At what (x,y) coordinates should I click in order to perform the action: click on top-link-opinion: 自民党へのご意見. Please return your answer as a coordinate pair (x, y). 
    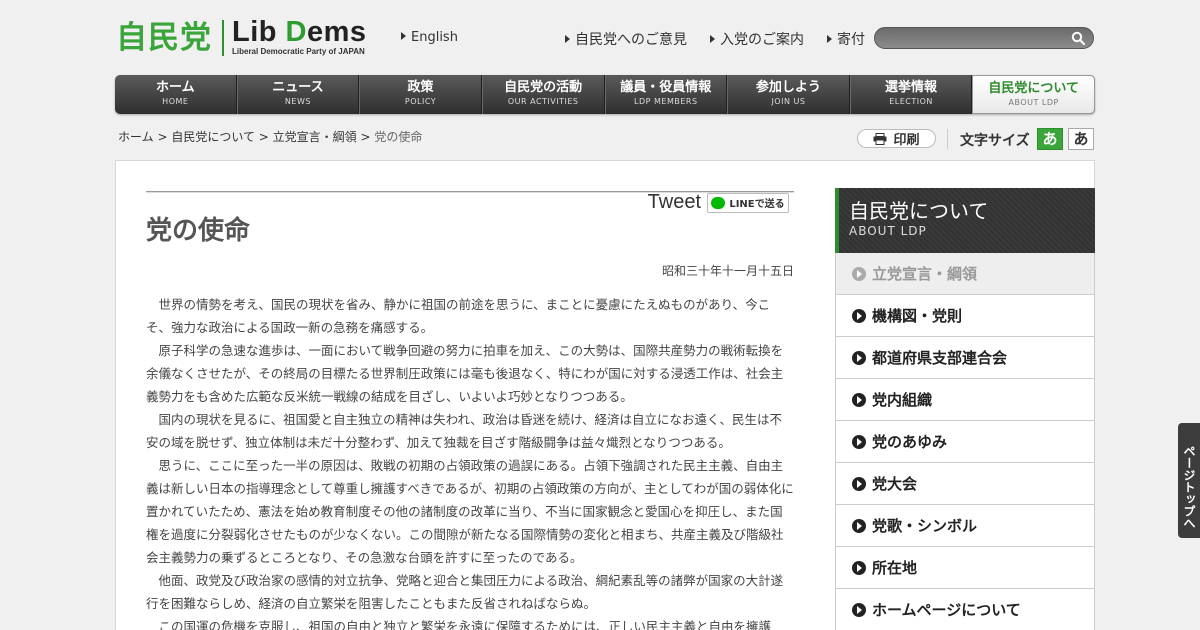
    Looking at the image, I should click on (626, 39).